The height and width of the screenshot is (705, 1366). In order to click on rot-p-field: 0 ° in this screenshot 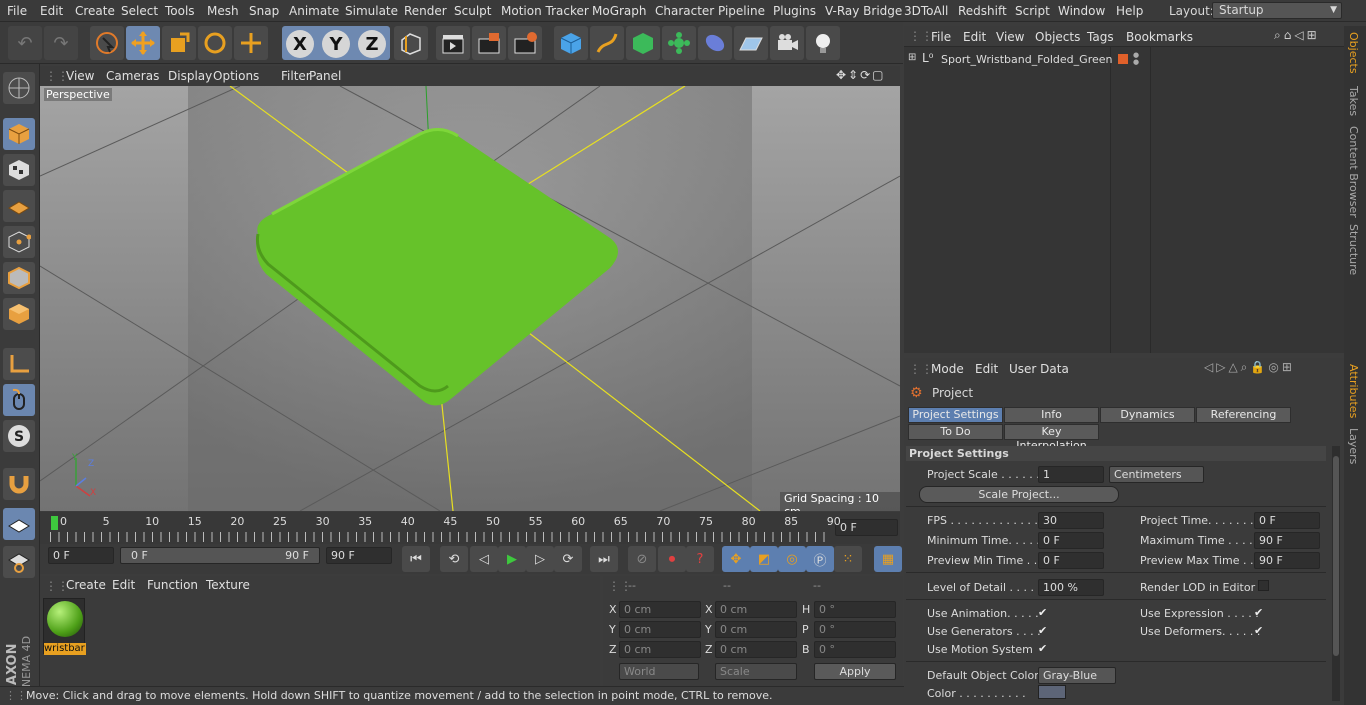, I will do `click(855, 629)`.